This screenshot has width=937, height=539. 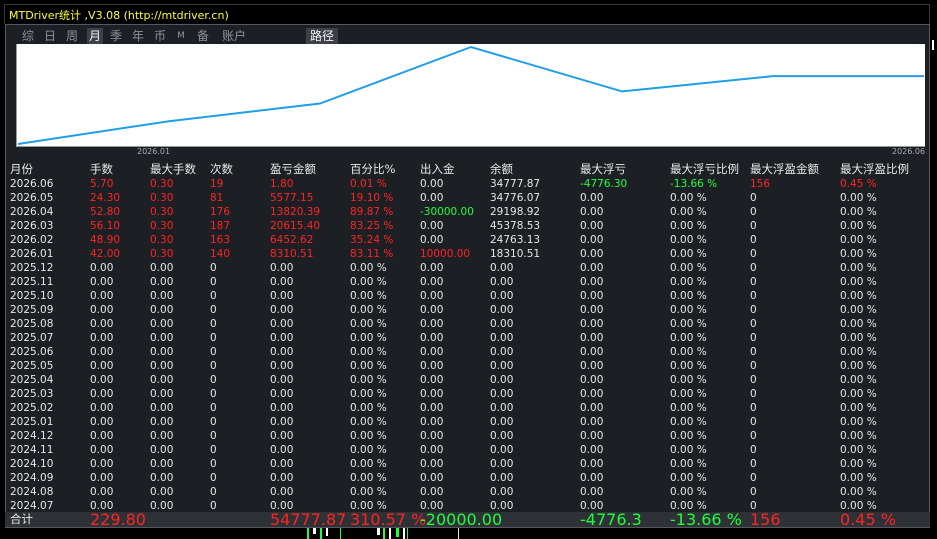 What do you see at coordinates (220, 240) in the screenshot?
I see `table-cell: 163` at bounding box center [220, 240].